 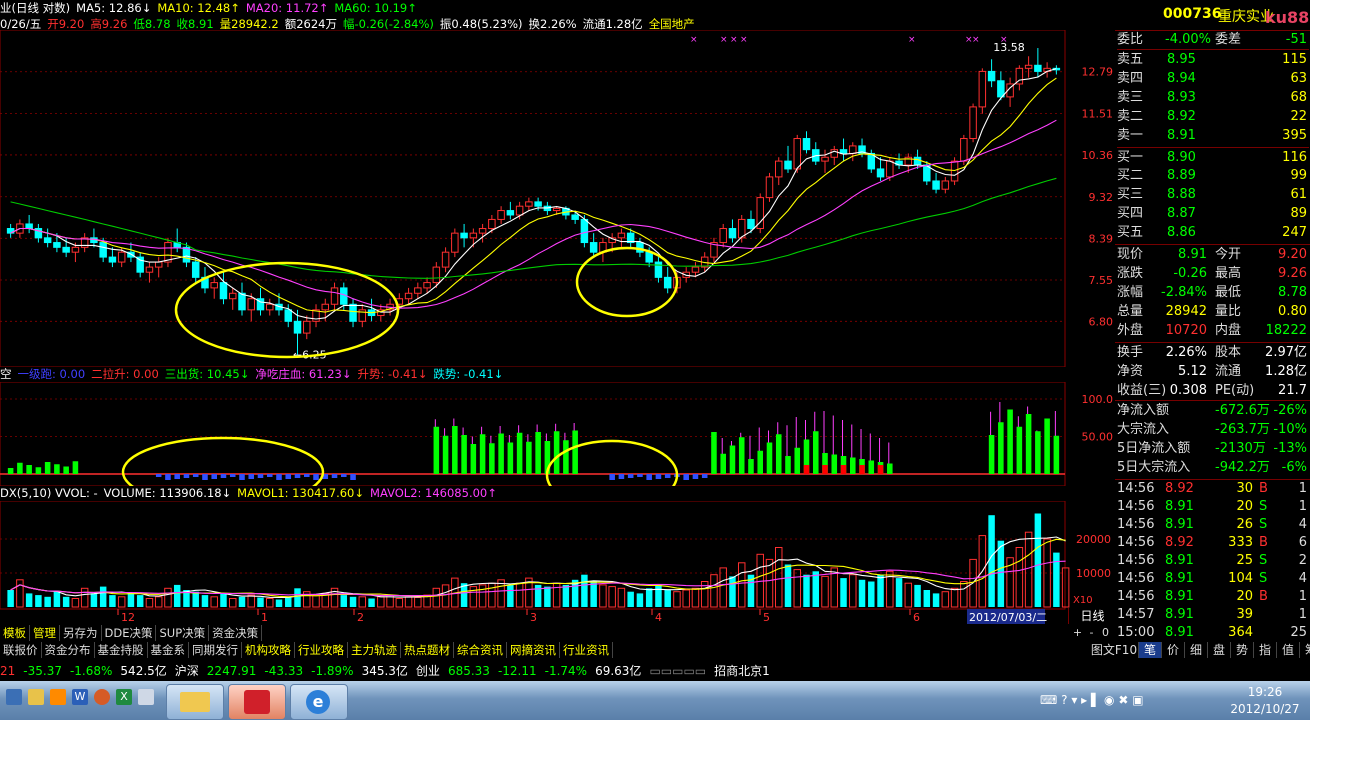 I want to click on info-tab-1: 资金分布, so click(x=68, y=650).